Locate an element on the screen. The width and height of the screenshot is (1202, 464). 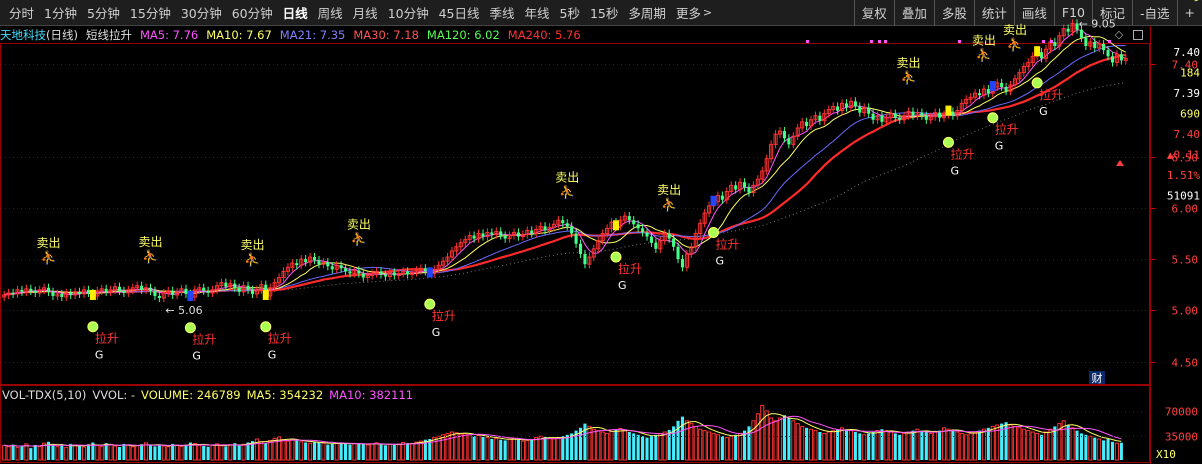
buy-g-label-8: G is located at coordinates (1043, 111).